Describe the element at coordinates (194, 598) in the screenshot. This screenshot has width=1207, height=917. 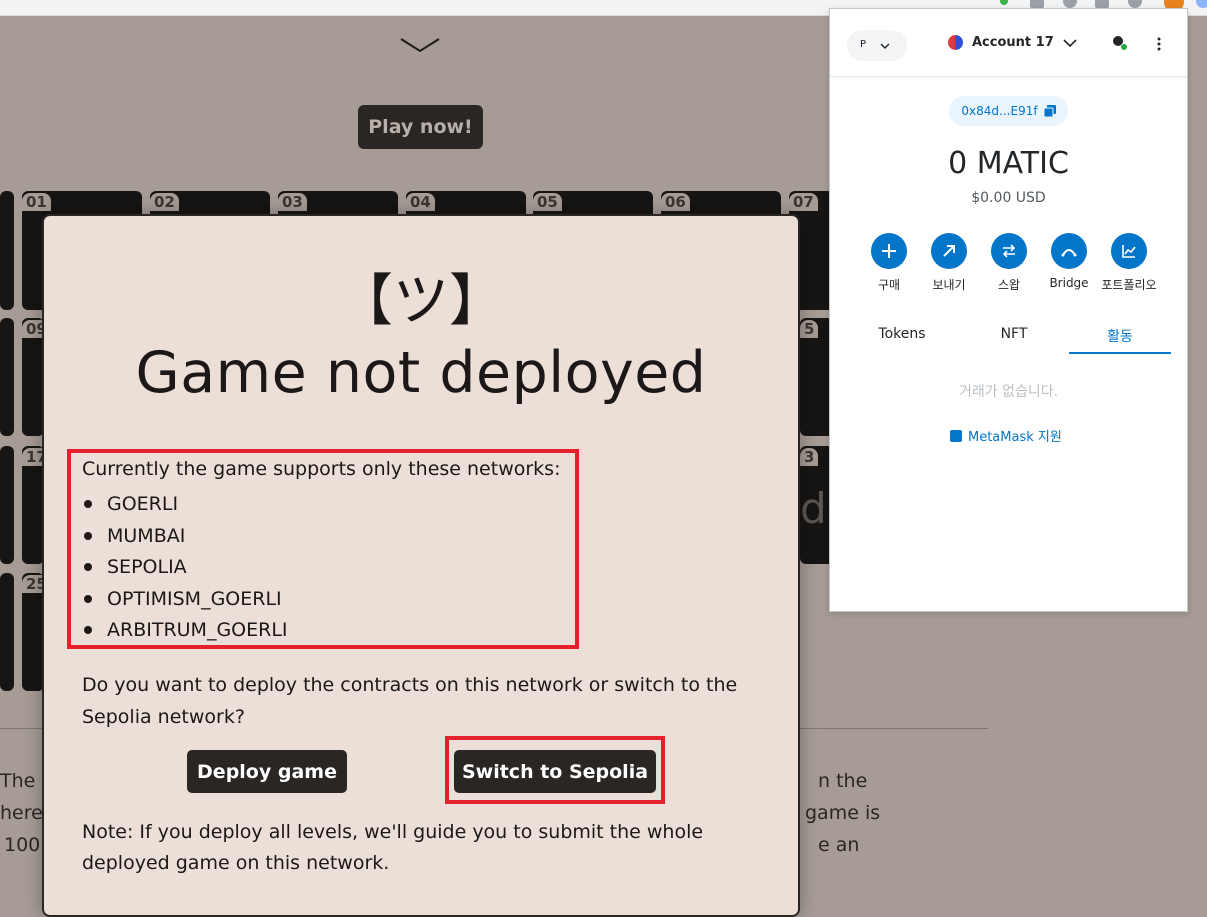
I see `network-name: OPTIMISM_GOERLI` at that location.